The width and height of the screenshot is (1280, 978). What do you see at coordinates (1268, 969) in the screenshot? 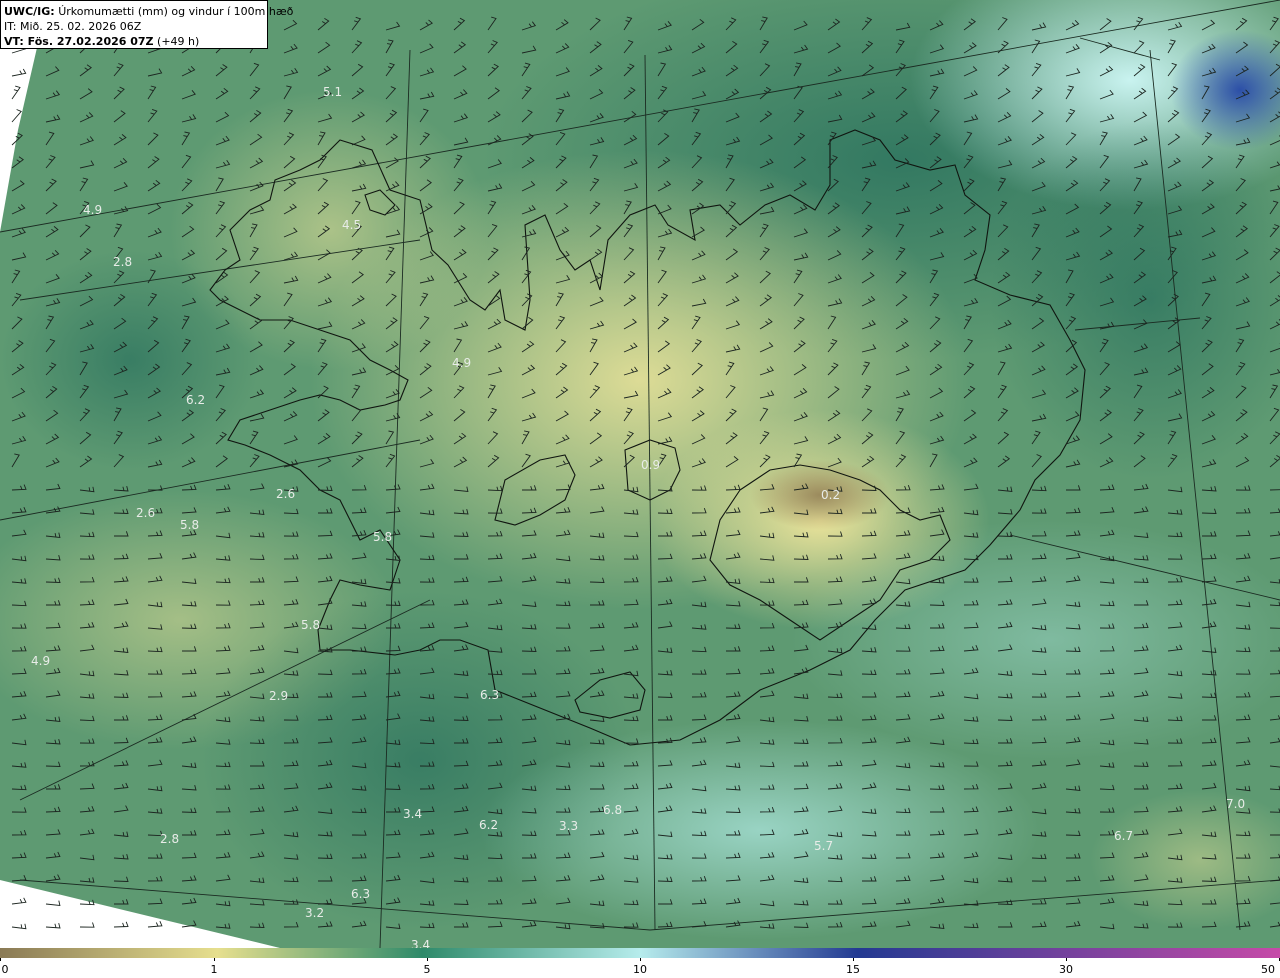
I see `legend-tick-label: 50` at bounding box center [1268, 969].